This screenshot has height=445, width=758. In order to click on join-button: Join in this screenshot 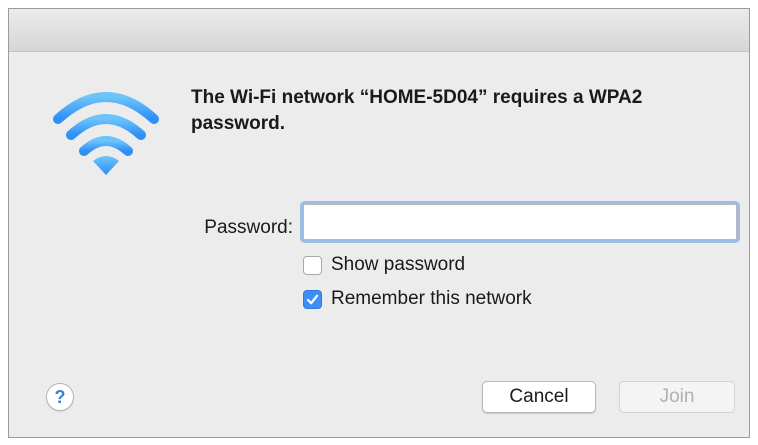, I will do `click(677, 397)`.